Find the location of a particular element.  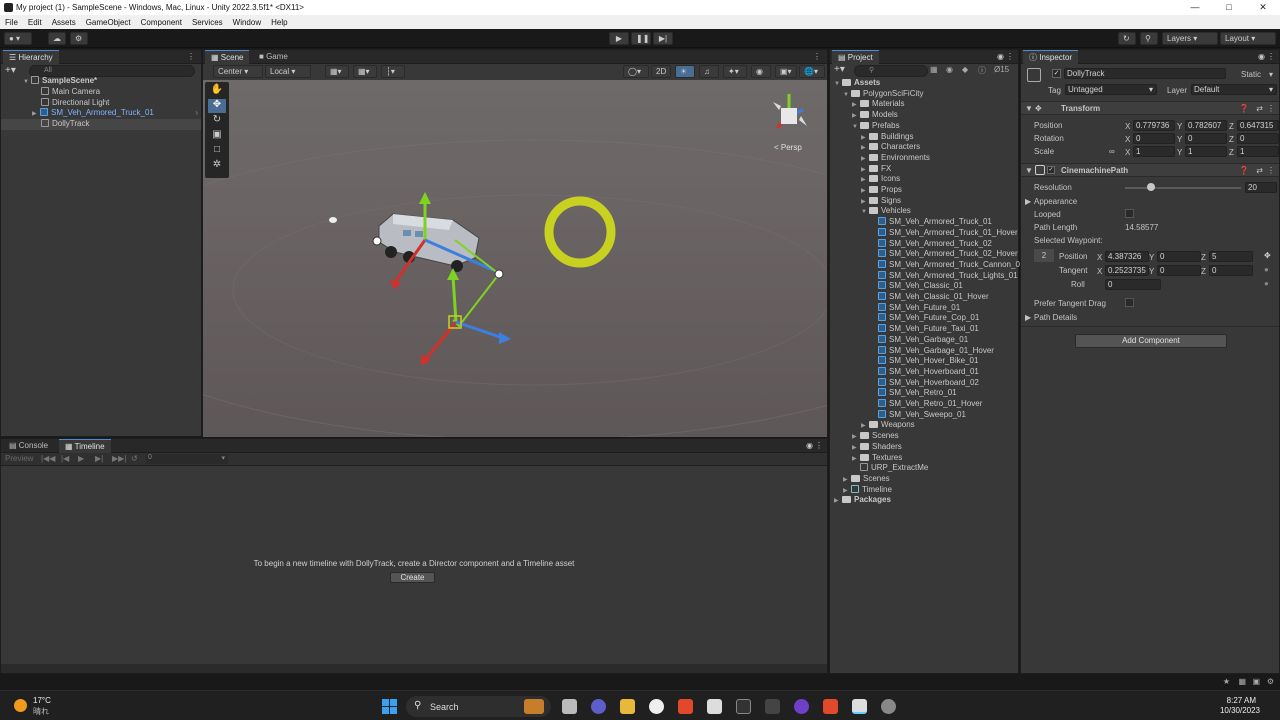

project-prefab-item: SM_Veh_Armored_Truck_Cannon_0 is located at coordinates (945, 265).